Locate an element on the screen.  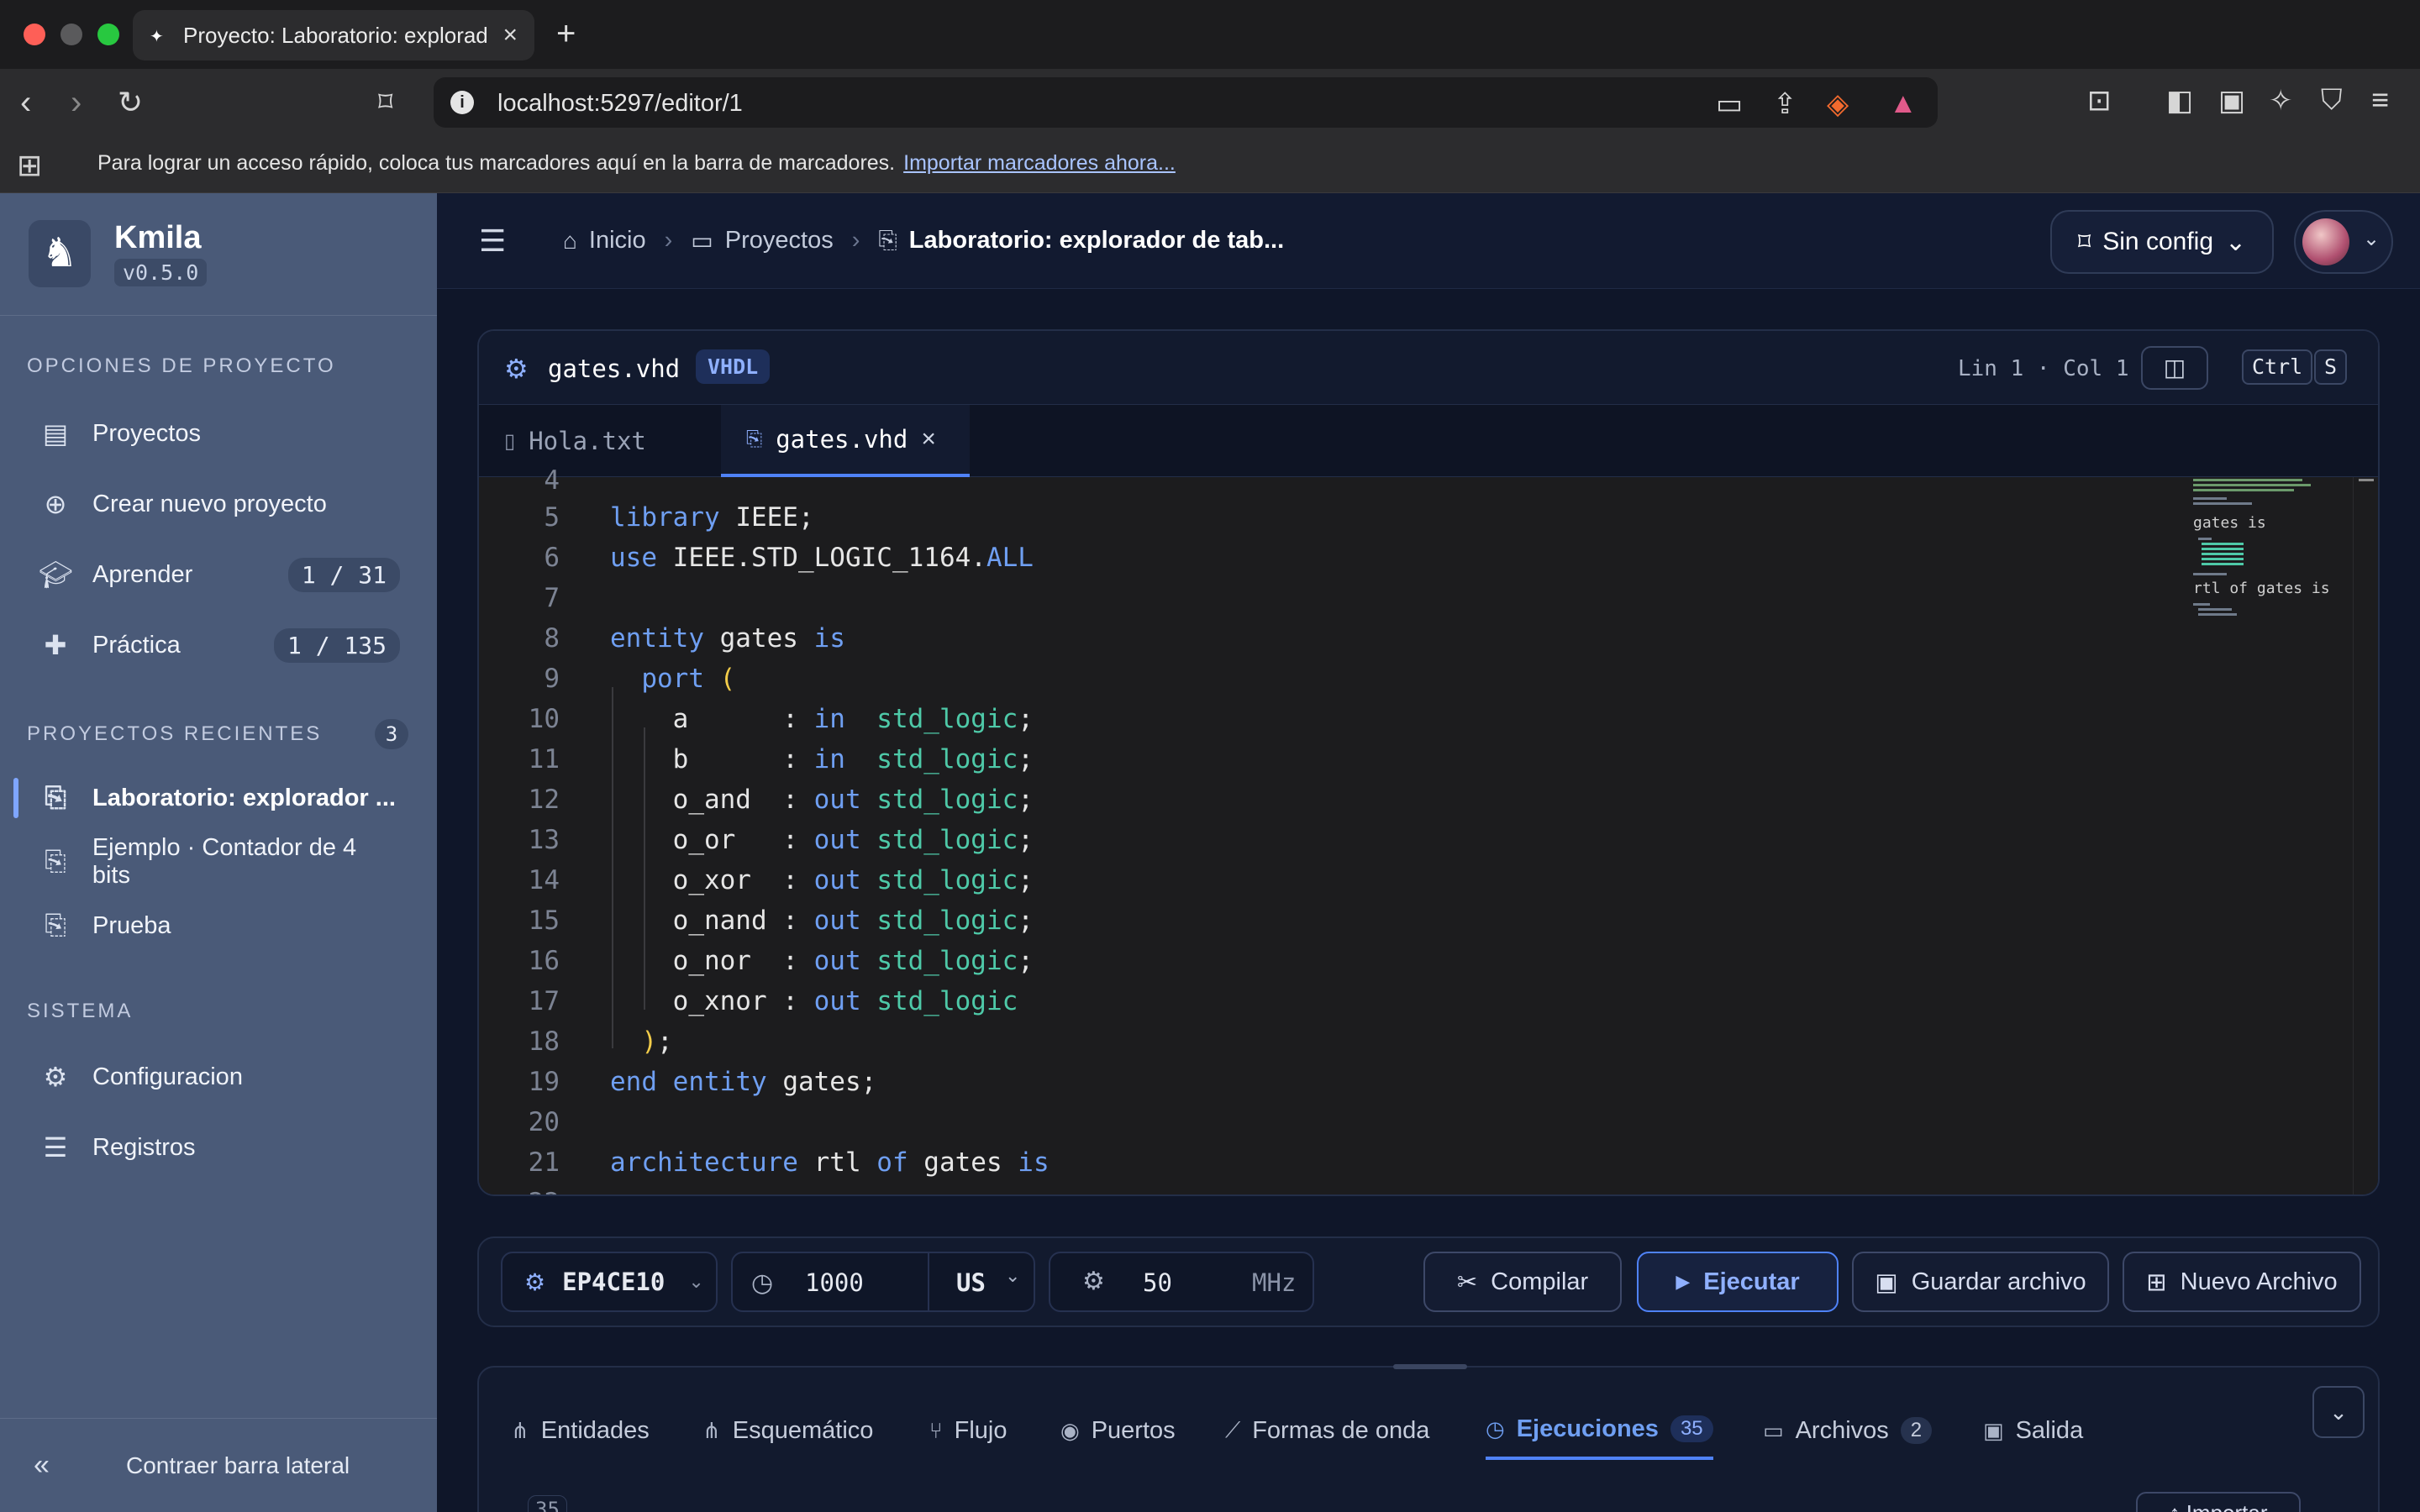
code-line: o_nand : out std_logic; is located at coordinates (822, 921).